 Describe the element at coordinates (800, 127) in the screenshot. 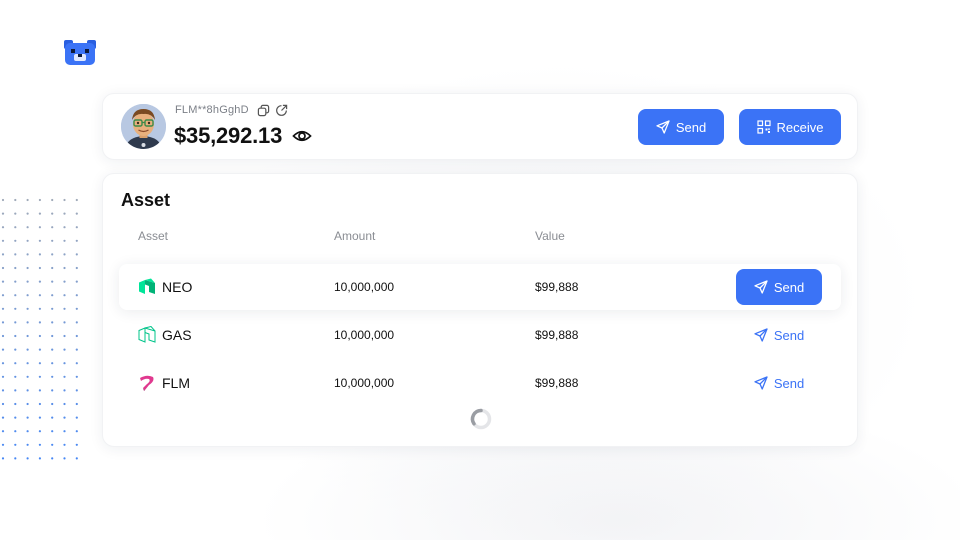

I see `receive-button-label: Receive` at that location.